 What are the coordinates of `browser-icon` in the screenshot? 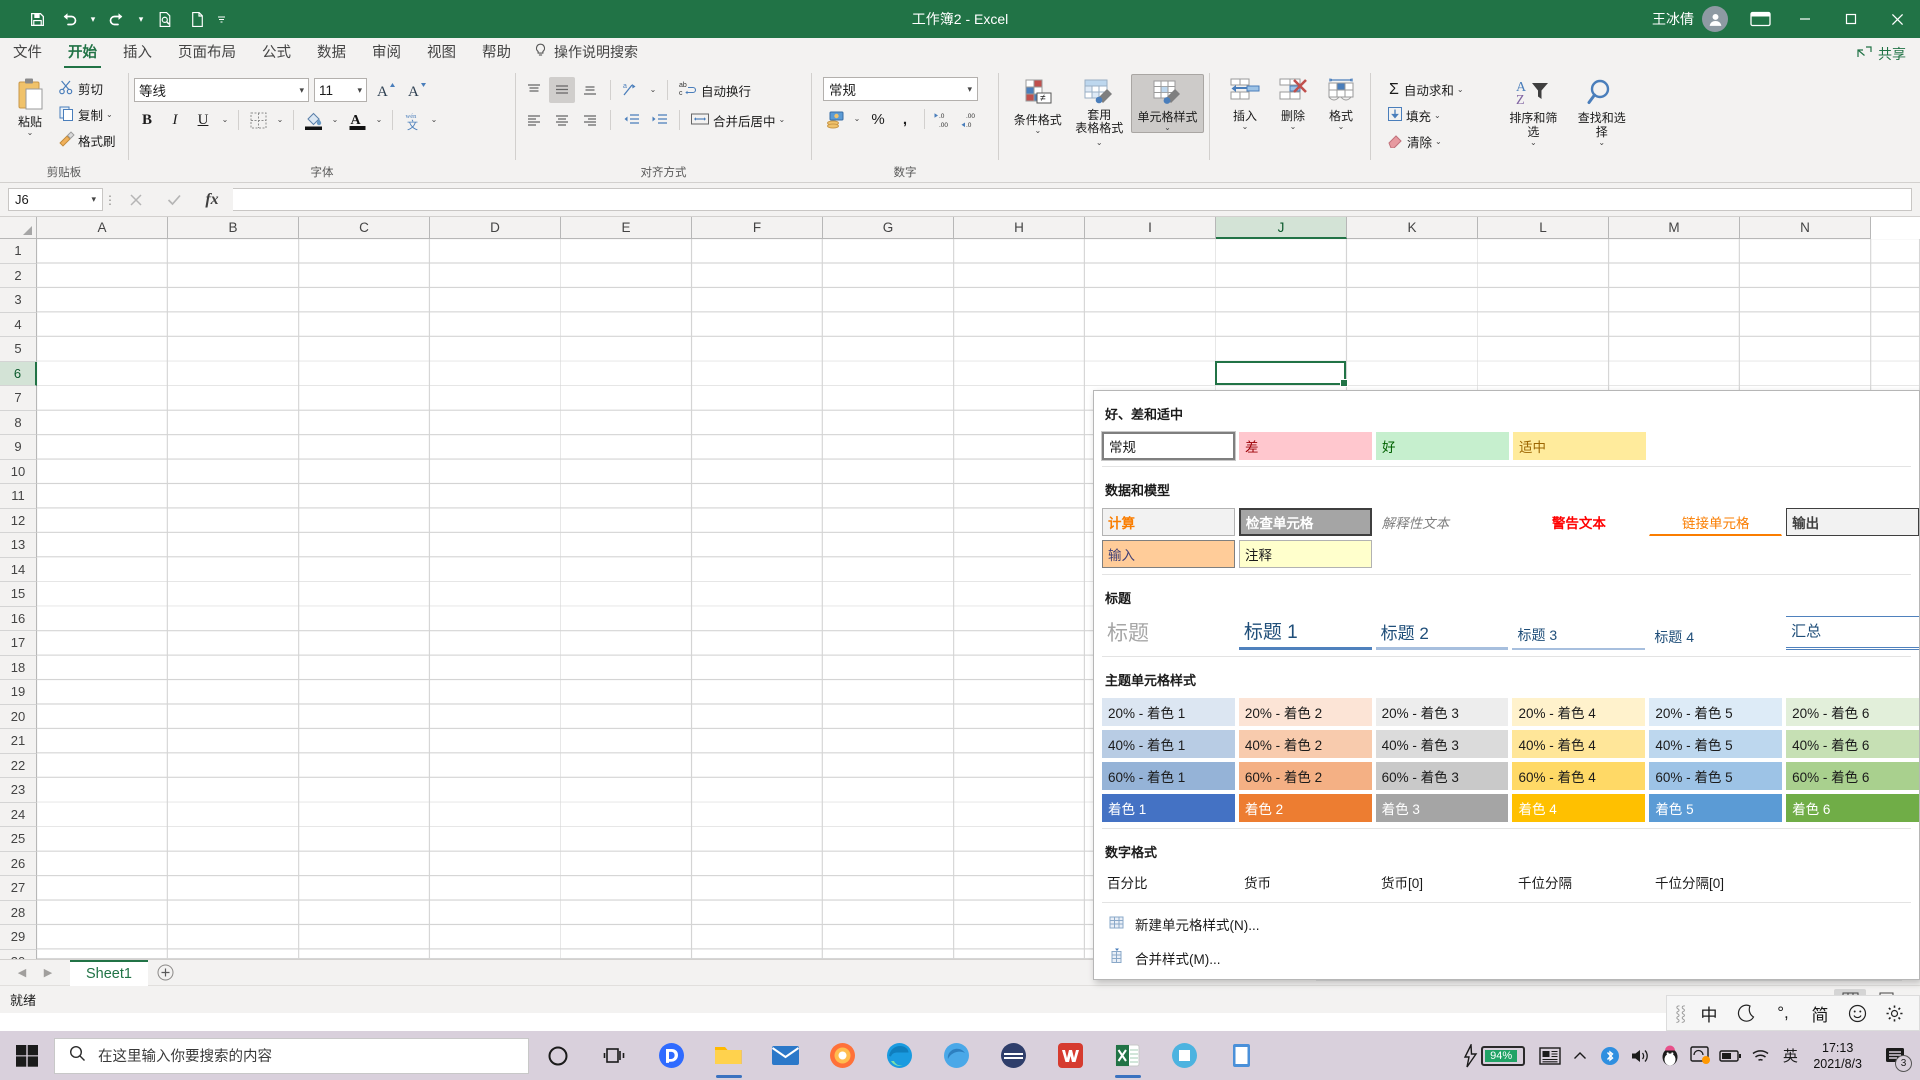 It's located at (956, 1055).